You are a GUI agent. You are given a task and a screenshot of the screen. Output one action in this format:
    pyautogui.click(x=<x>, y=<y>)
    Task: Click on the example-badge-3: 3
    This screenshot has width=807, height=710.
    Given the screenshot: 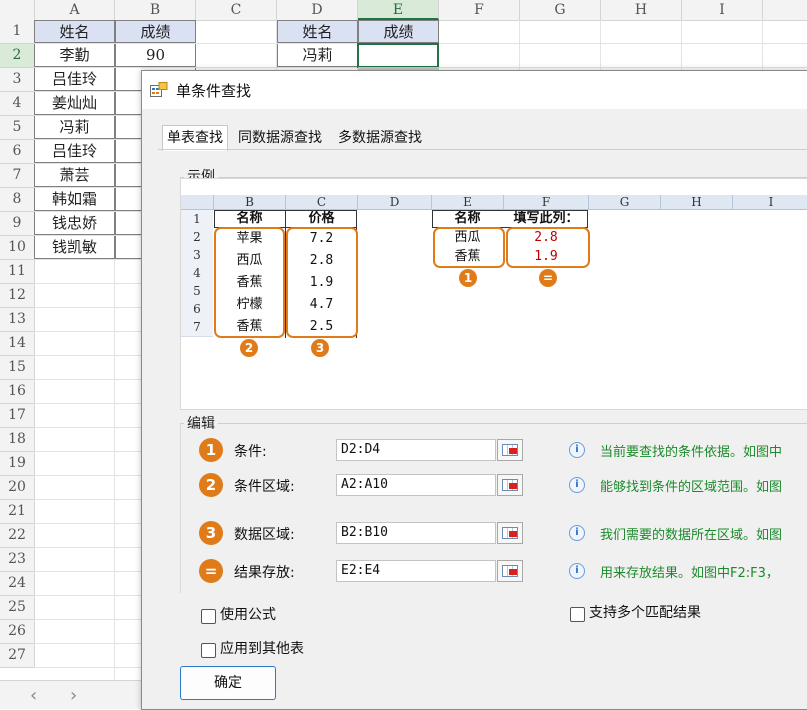 What is the action you would take?
    pyautogui.click(x=320, y=348)
    